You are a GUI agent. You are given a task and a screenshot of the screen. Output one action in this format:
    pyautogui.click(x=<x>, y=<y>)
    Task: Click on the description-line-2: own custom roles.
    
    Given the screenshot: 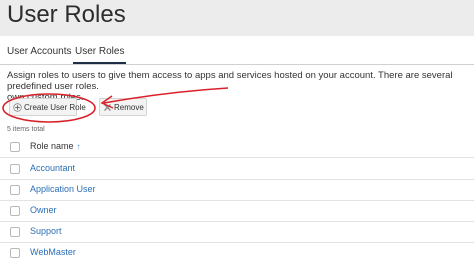 What is the action you would take?
    pyautogui.click(x=240, y=97)
    